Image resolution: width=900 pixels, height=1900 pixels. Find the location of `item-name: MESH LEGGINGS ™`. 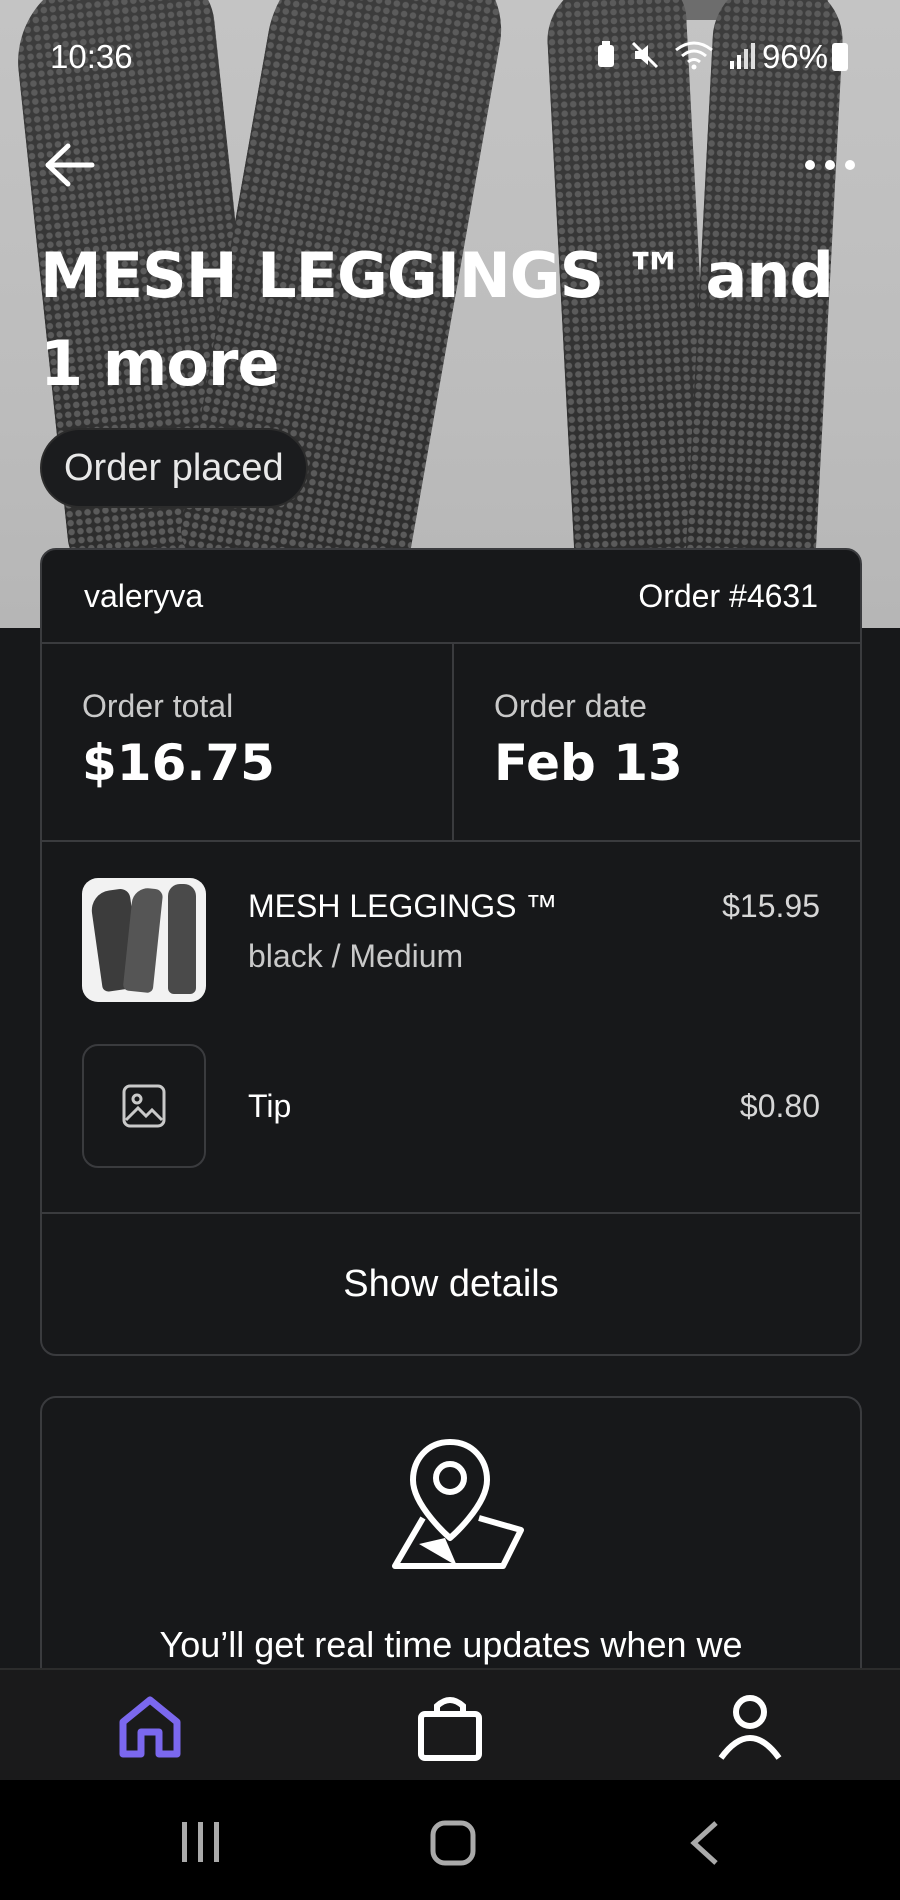

item-name: MESH LEGGINGS ™ is located at coordinates (403, 906).